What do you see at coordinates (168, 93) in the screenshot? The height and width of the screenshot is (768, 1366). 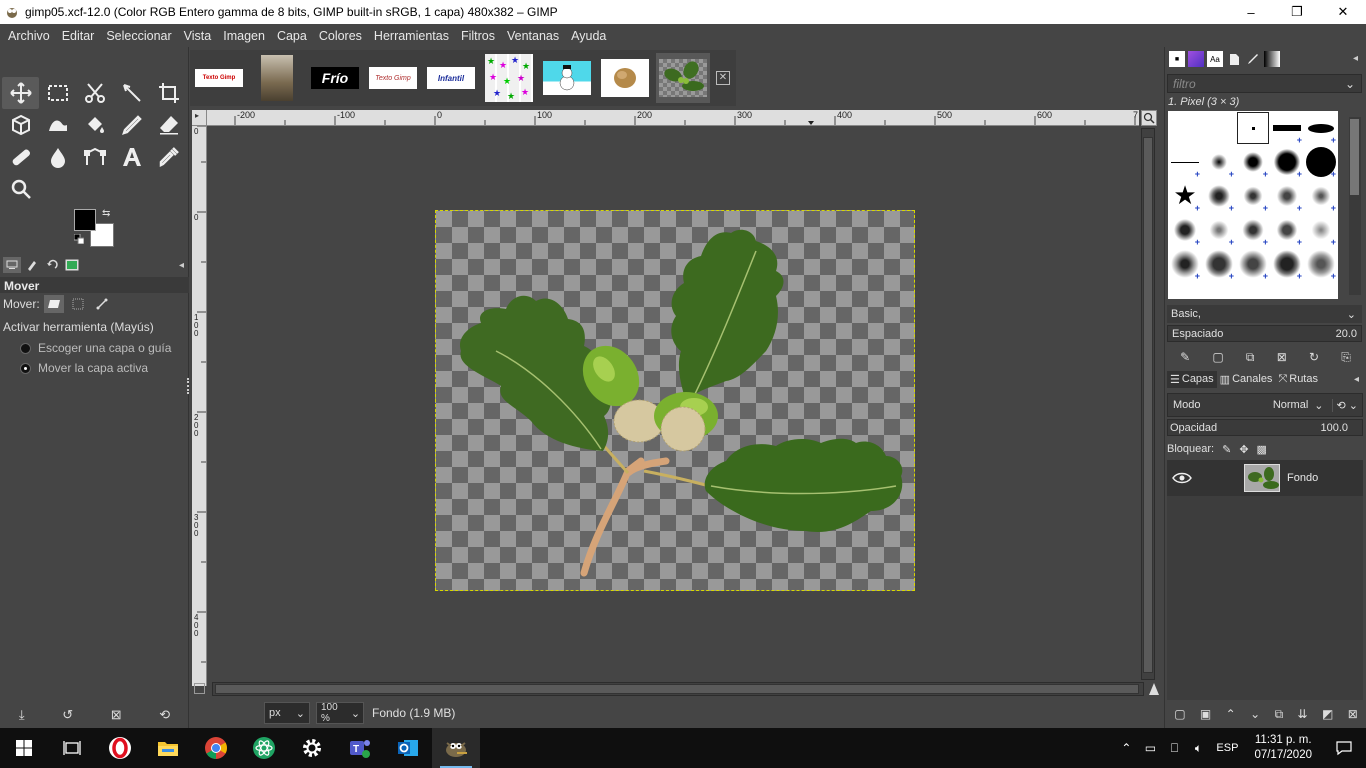 I see `crop-tool` at bounding box center [168, 93].